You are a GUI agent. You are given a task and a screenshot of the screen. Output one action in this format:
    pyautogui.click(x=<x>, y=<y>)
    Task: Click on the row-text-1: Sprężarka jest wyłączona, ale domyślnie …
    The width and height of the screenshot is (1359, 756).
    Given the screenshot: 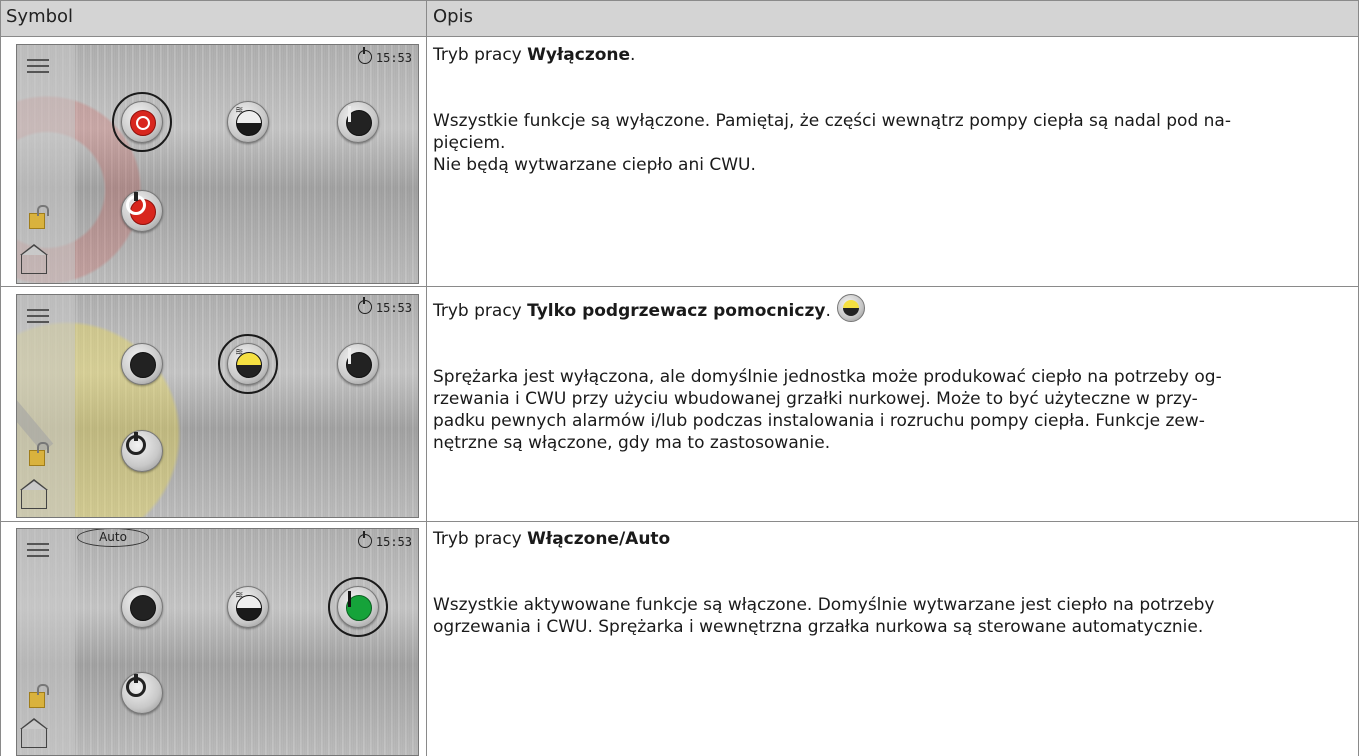 What is the action you would take?
    pyautogui.click(x=827, y=377)
    